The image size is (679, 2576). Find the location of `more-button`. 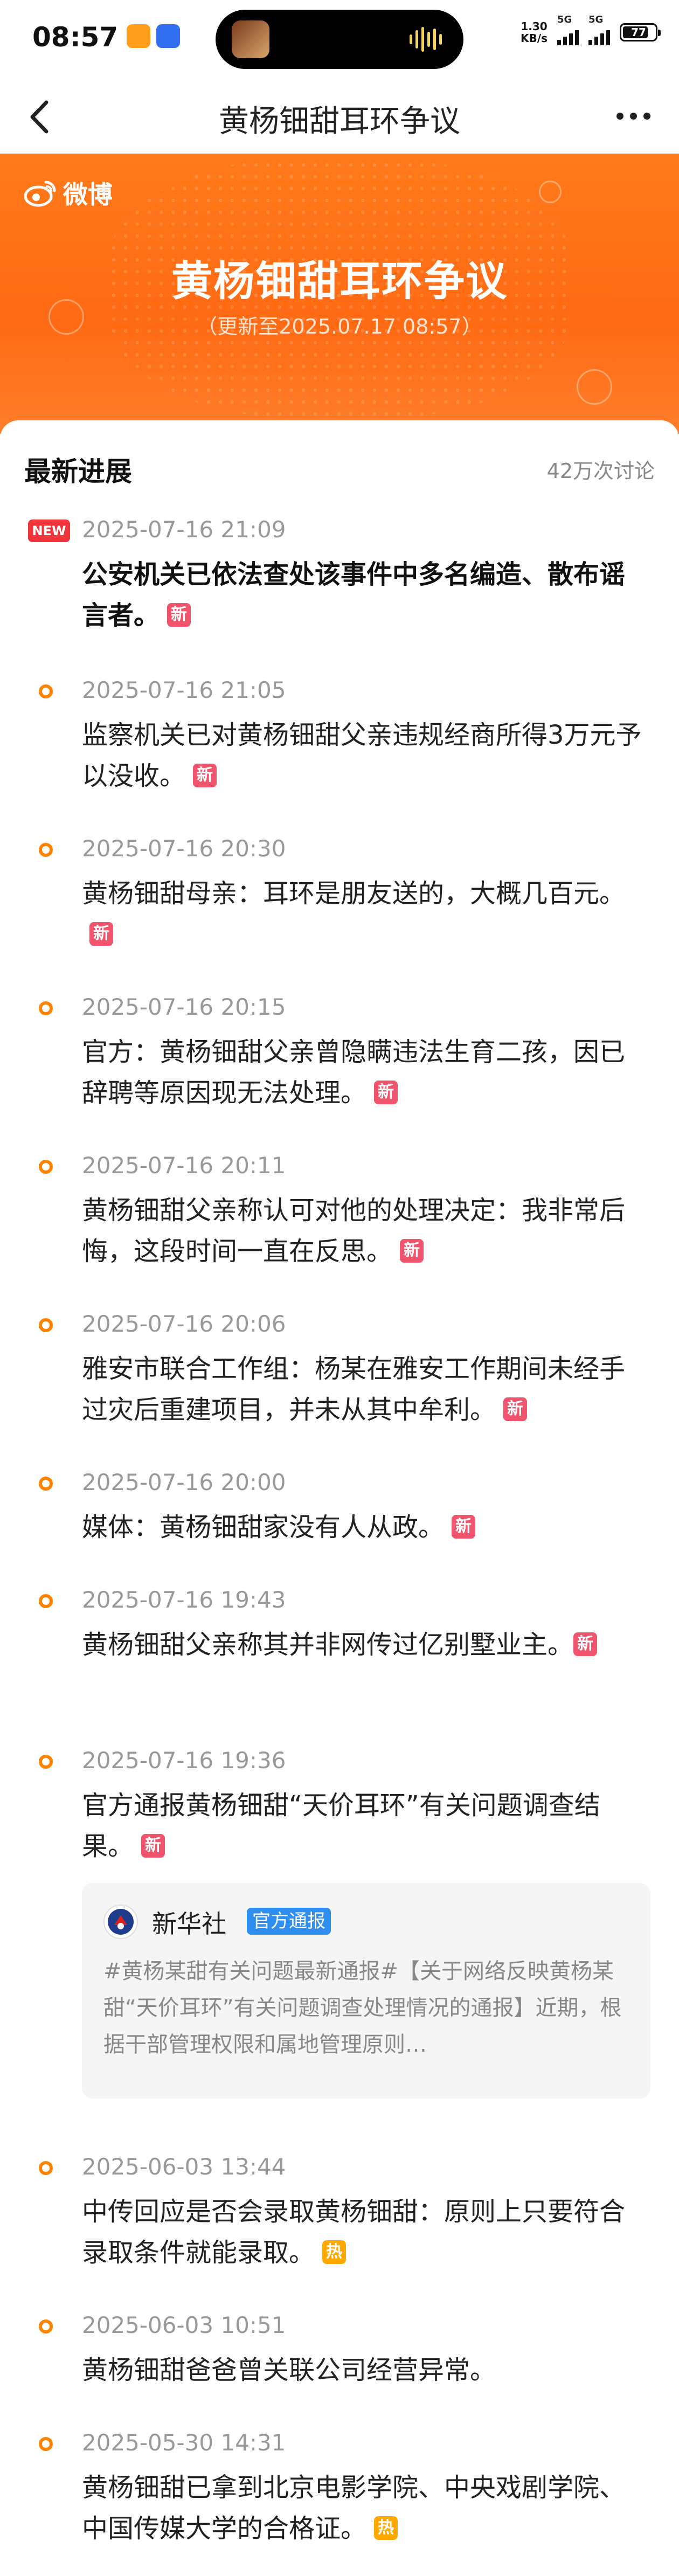

more-button is located at coordinates (633, 116).